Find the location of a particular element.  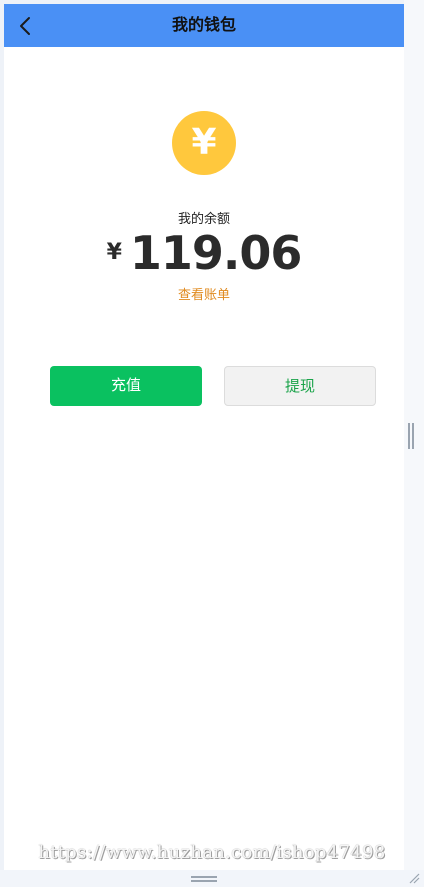

currency-symbol: ¥ is located at coordinates (114, 252).